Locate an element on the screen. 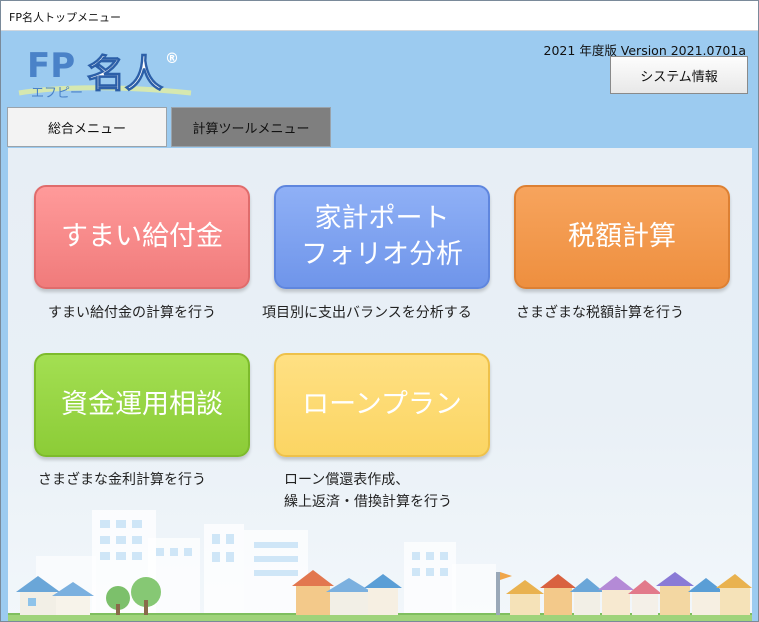  title-bar: FP名人トップメニュー is located at coordinates (379, 16).